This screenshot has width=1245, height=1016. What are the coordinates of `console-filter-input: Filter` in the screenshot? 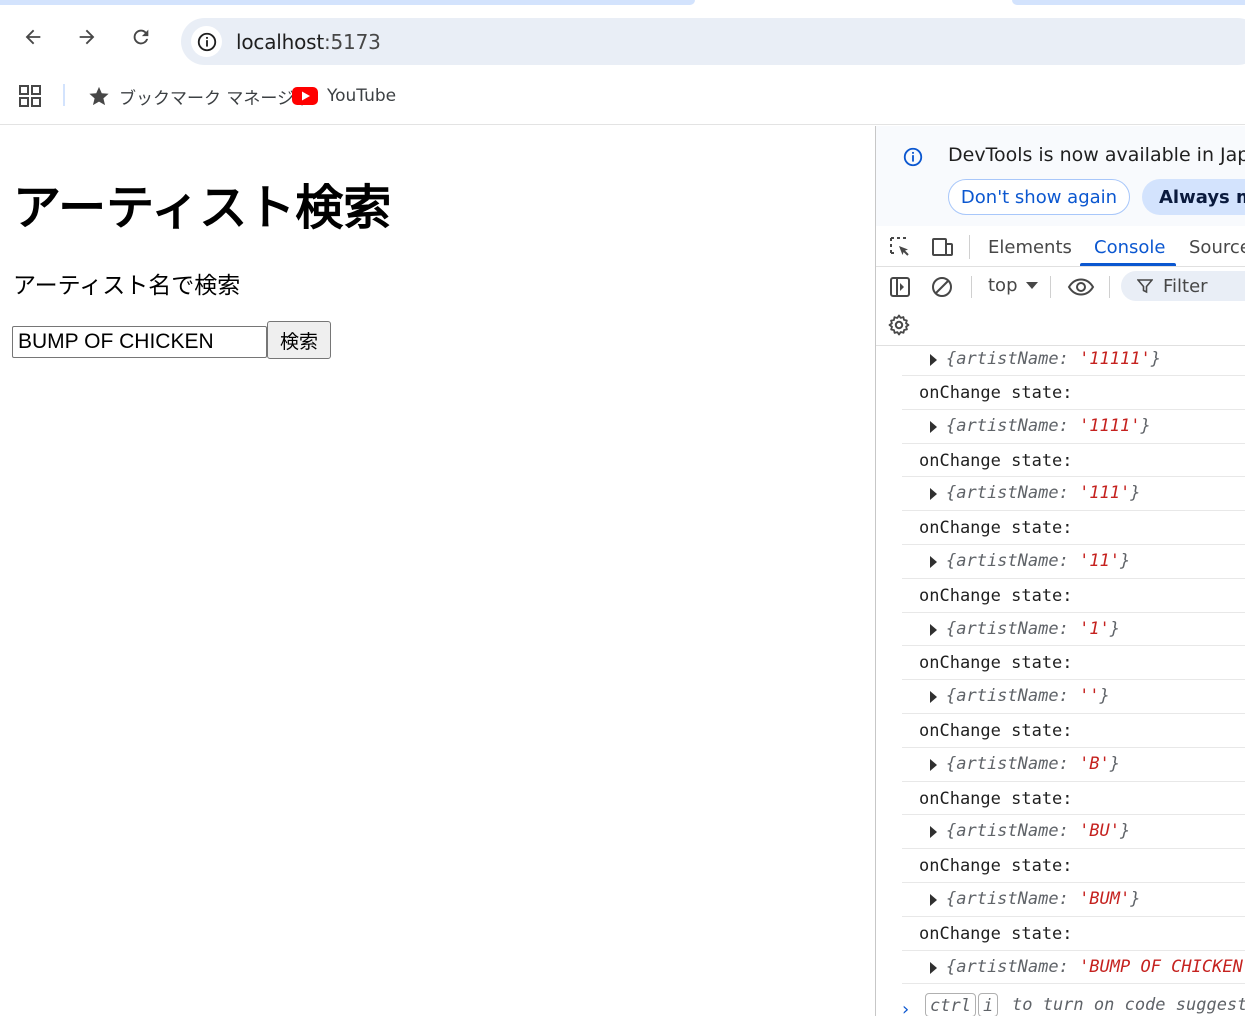 It's located at (1183, 286).